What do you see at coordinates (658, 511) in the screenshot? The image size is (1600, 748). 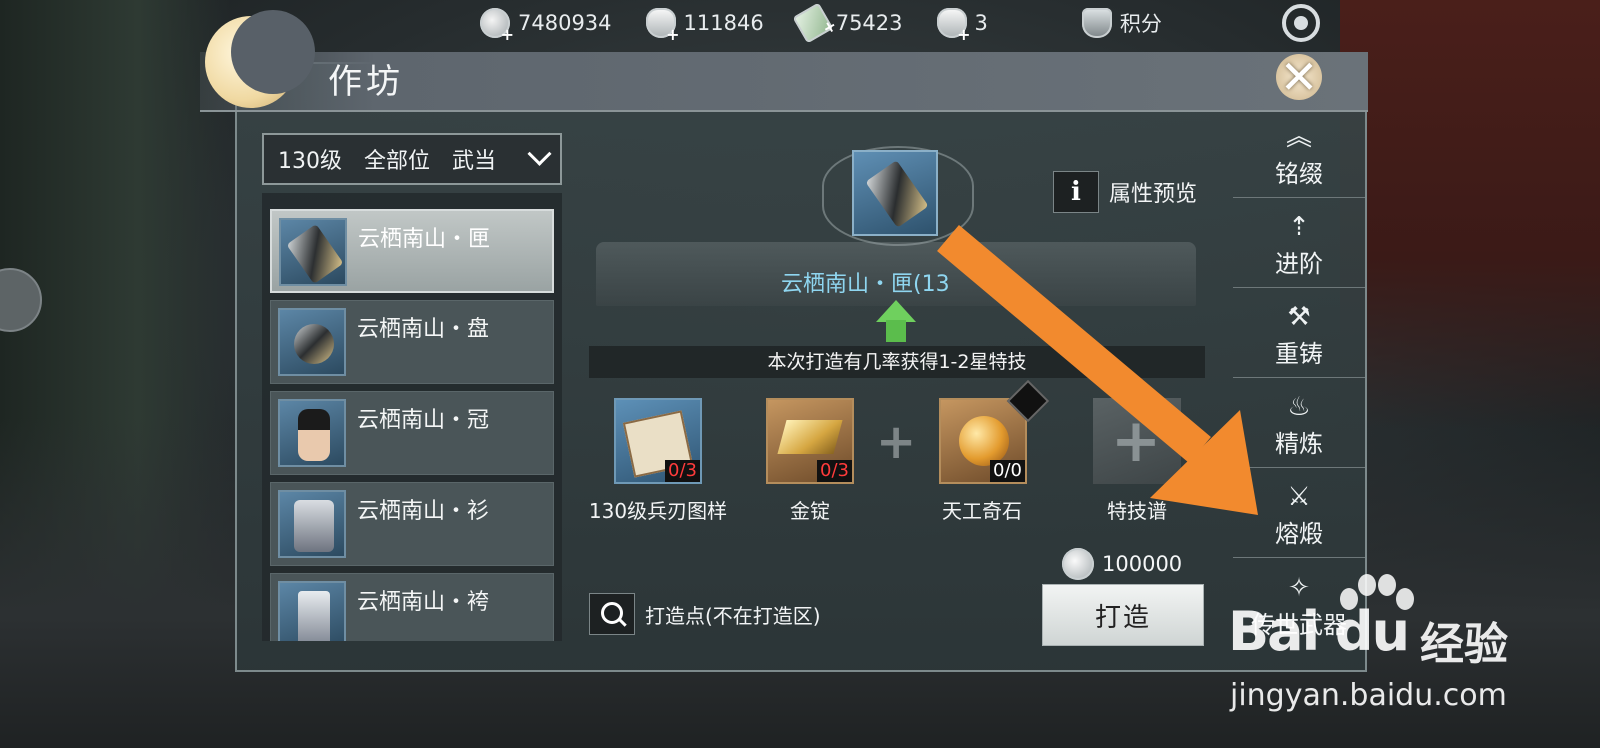 I see `material-name: 130级兵刃图样` at bounding box center [658, 511].